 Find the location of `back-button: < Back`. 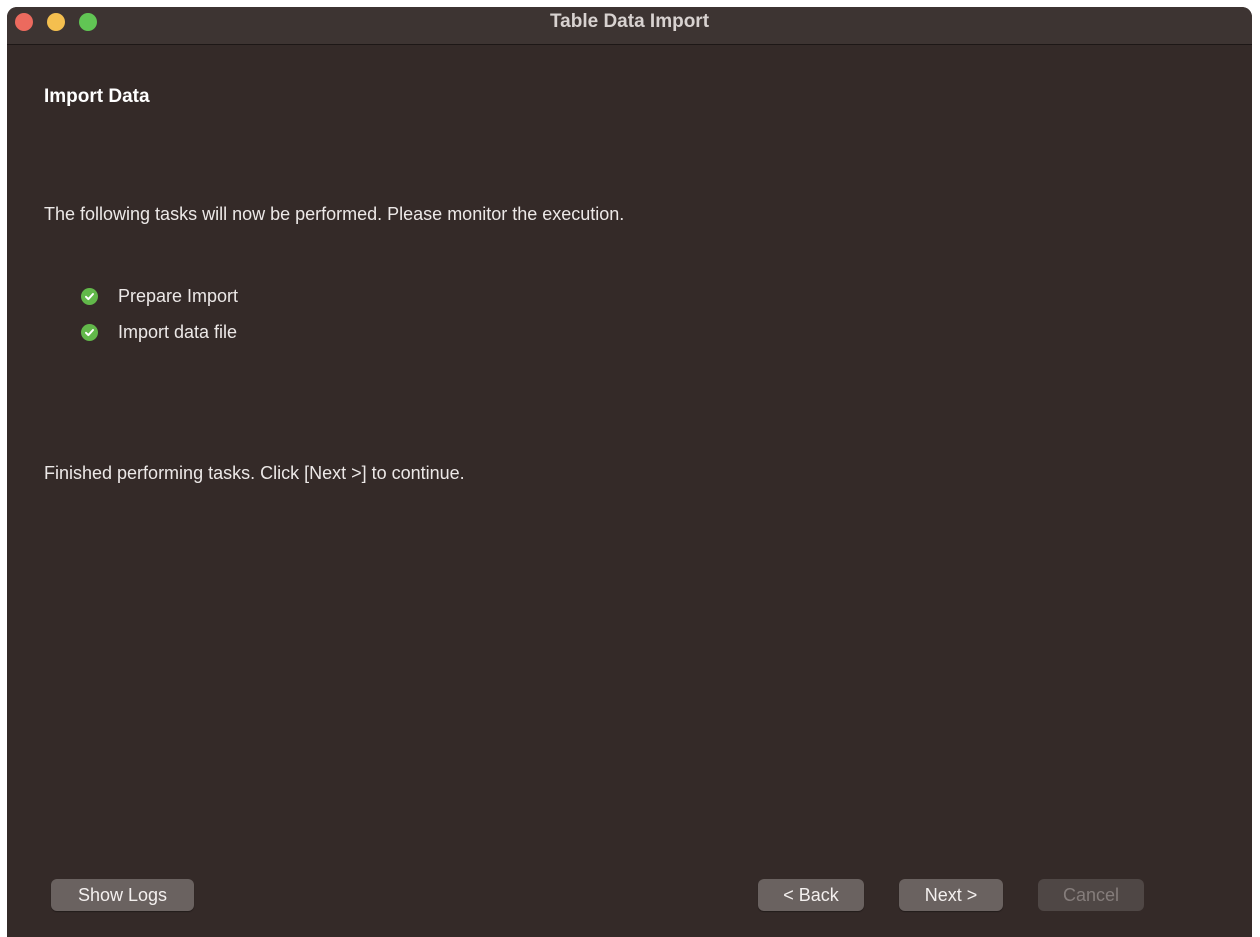

back-button: < Back is located at coordinates (811, 895).